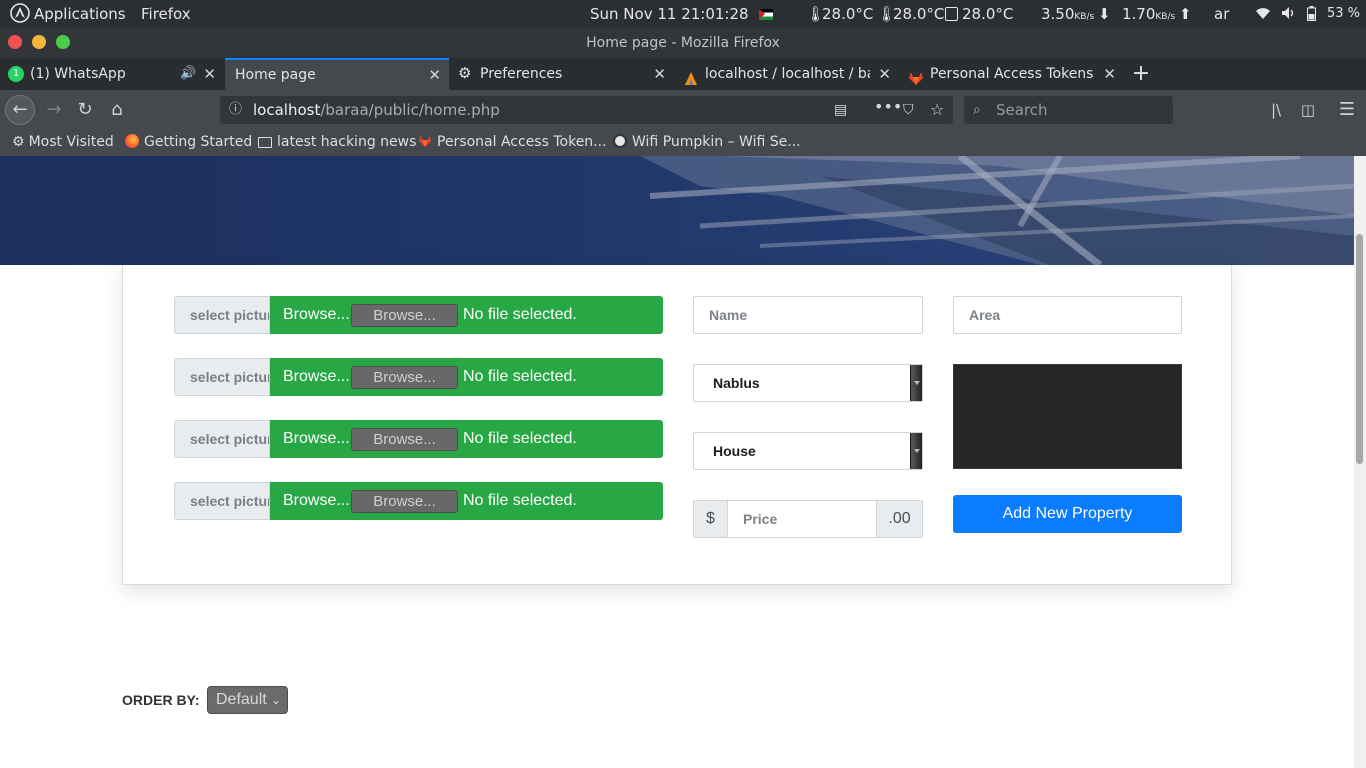 The height and width of the screenshot is (768, 1366). Describe the element at coordinates (188, 143) in the screenshot. I see `bookmark-getting-started: Getting Started` at that location.